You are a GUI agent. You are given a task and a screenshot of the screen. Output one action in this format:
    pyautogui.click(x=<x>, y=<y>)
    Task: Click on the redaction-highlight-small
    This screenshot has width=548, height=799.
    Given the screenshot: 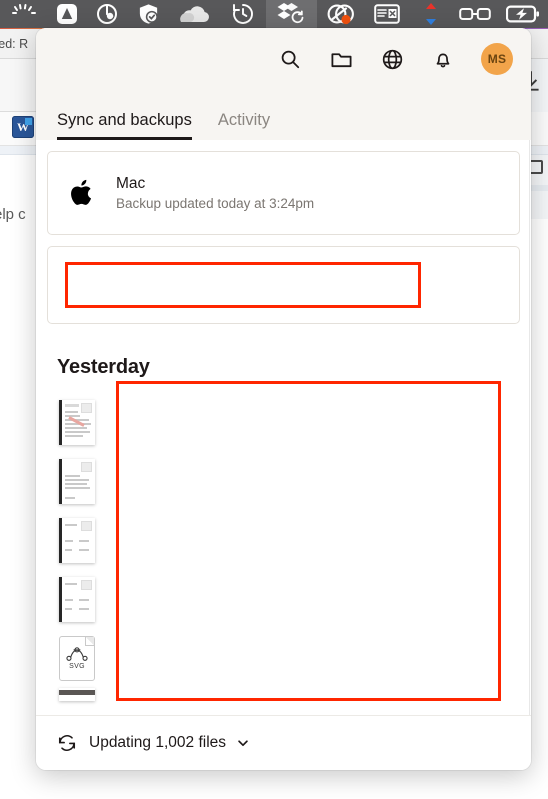 What is the action you would take?
    pyautogui.click(x=243, y=285)
    